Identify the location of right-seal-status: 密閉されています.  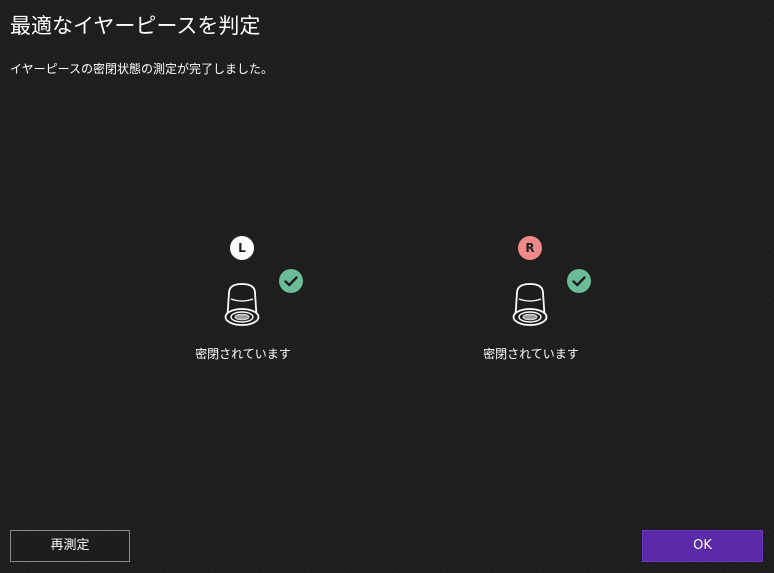
(531, 354).